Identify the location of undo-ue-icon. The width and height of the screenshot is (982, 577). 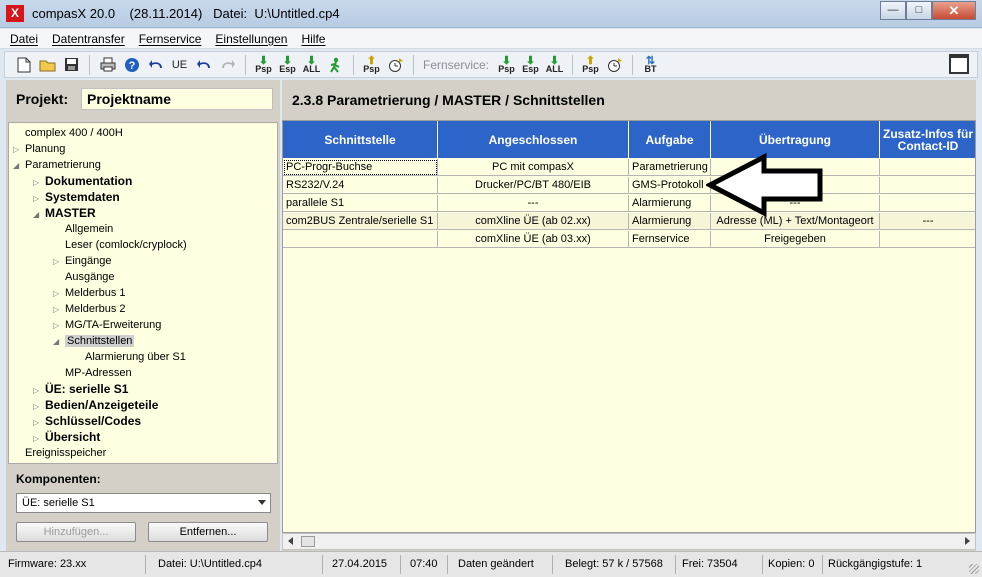
(155, 64).